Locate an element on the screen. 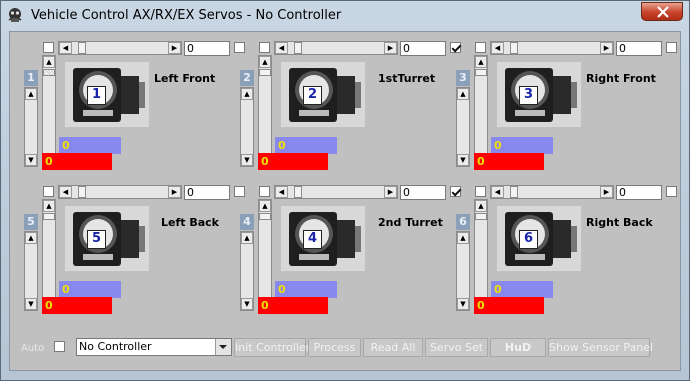 This screenshot has height=381, width=690. chevron-down-icon is located at coordinates (223, 347).